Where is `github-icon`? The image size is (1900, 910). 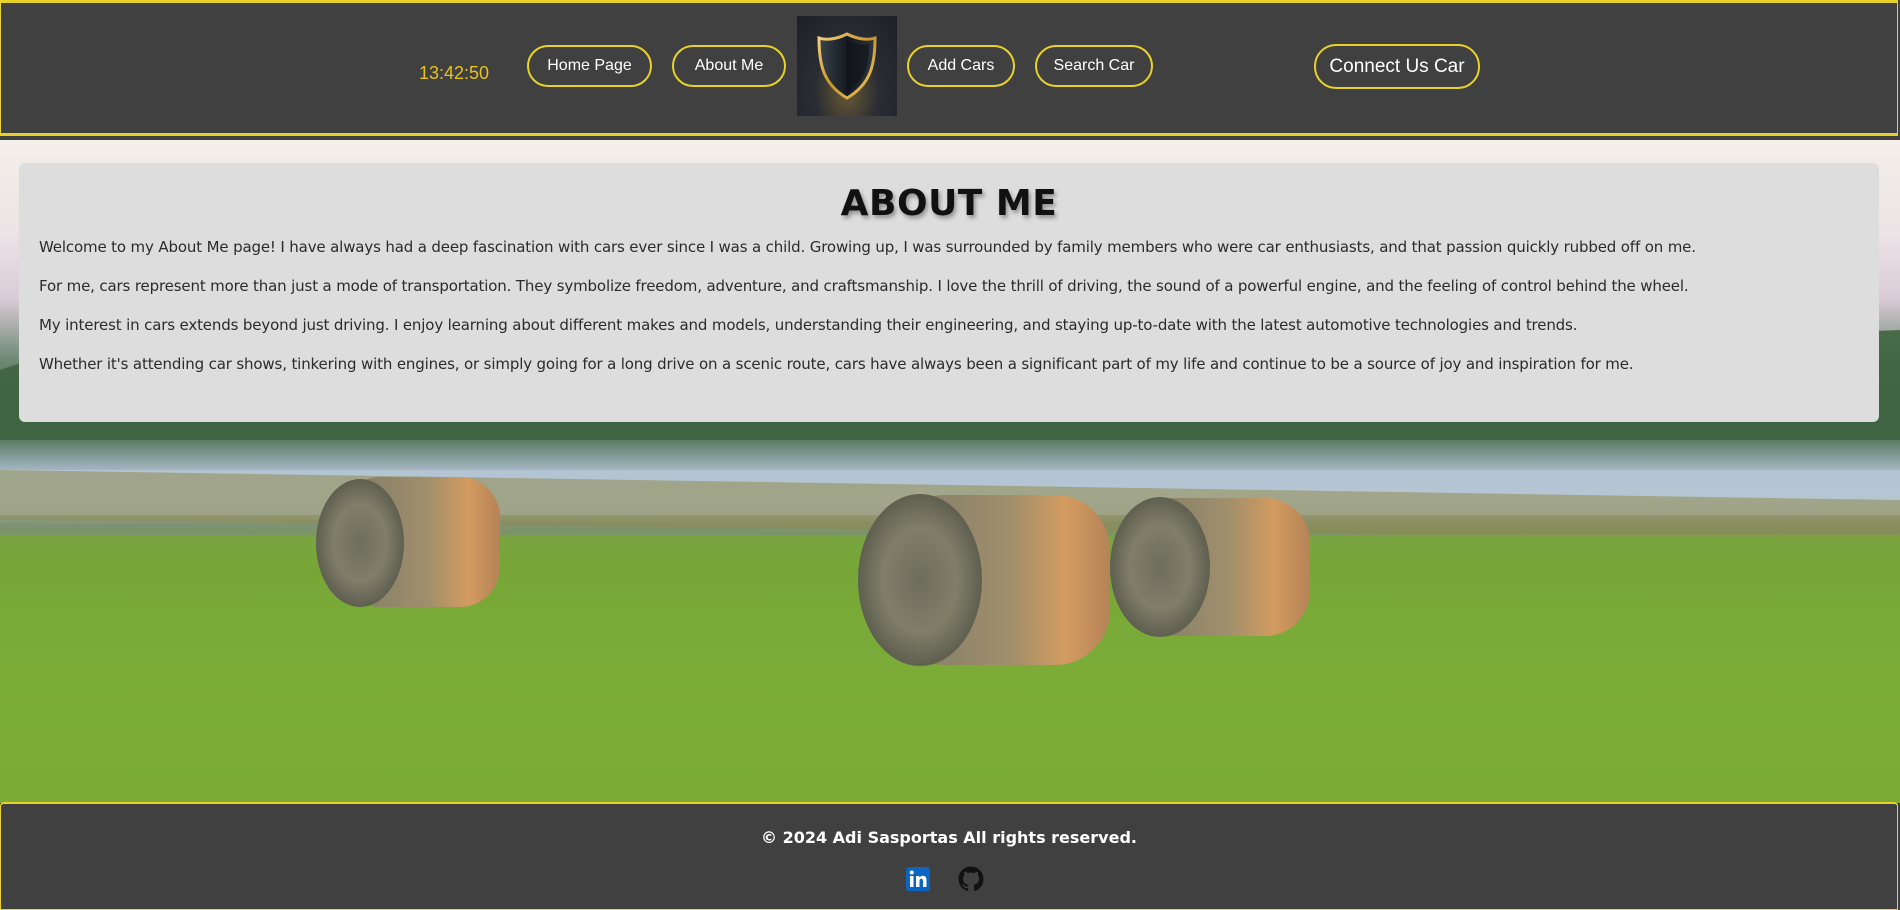 github-icon is located at coordinates (971, 879).